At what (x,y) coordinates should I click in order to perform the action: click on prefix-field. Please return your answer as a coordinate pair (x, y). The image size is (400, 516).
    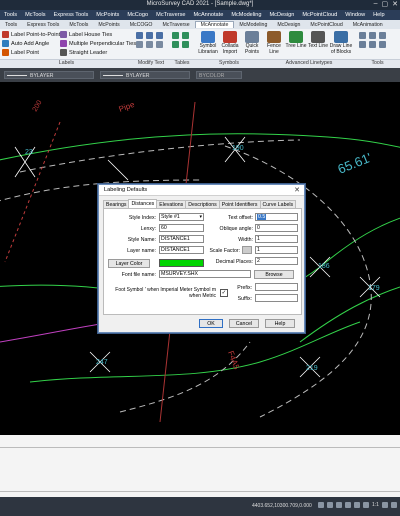
    Looking at the image, I should click on (276, 287).